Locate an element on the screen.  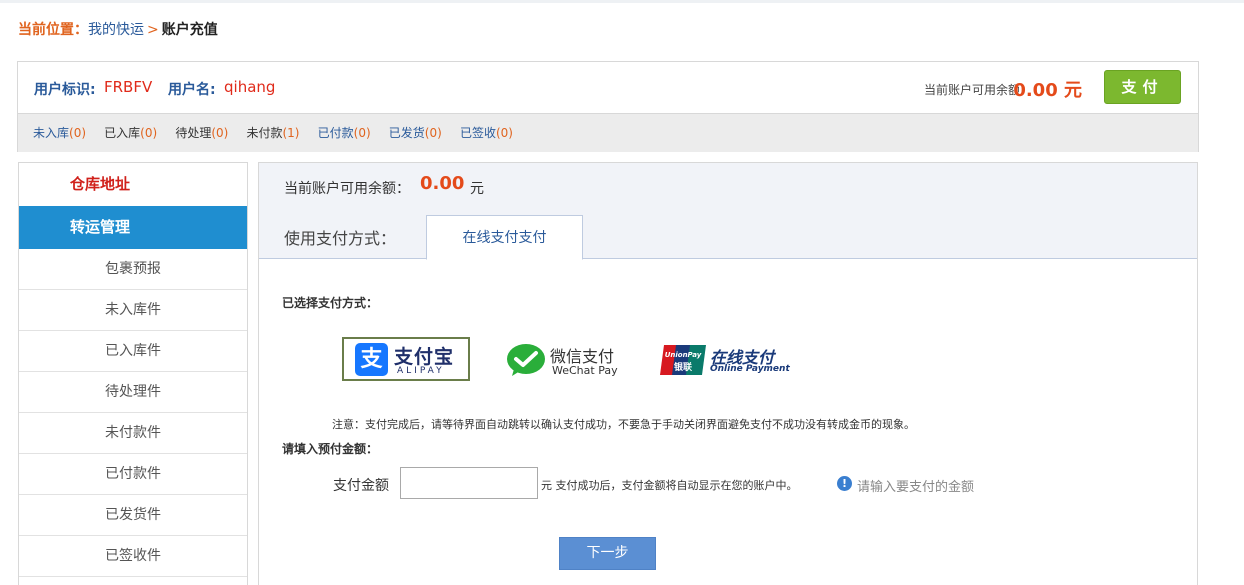
alipay-name: 支付宝 is located at coordinates (424, 357).